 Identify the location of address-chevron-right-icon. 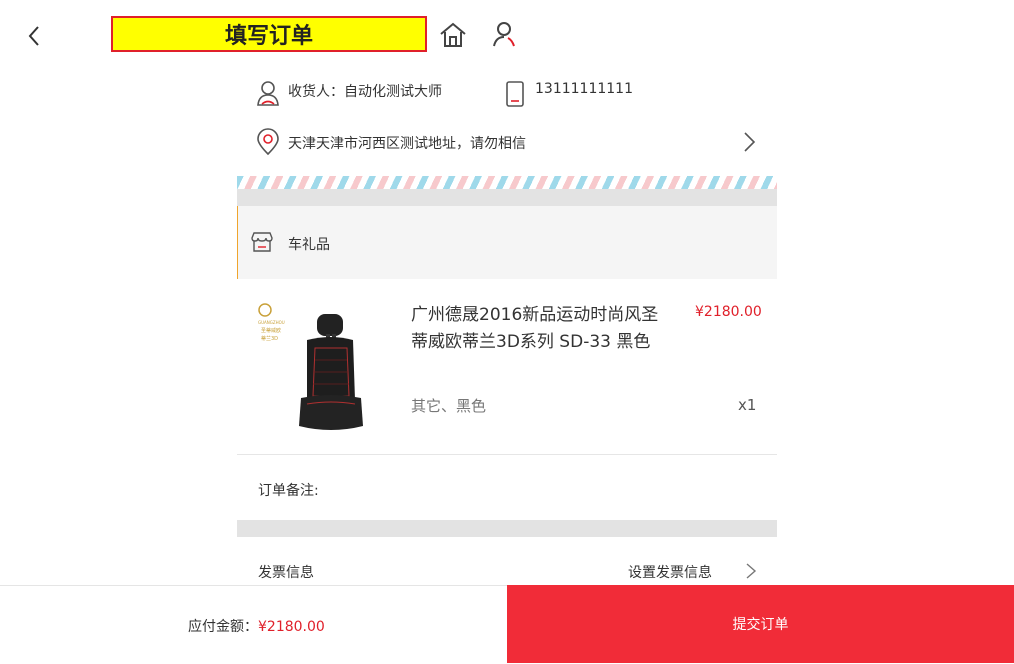
(749, 142).